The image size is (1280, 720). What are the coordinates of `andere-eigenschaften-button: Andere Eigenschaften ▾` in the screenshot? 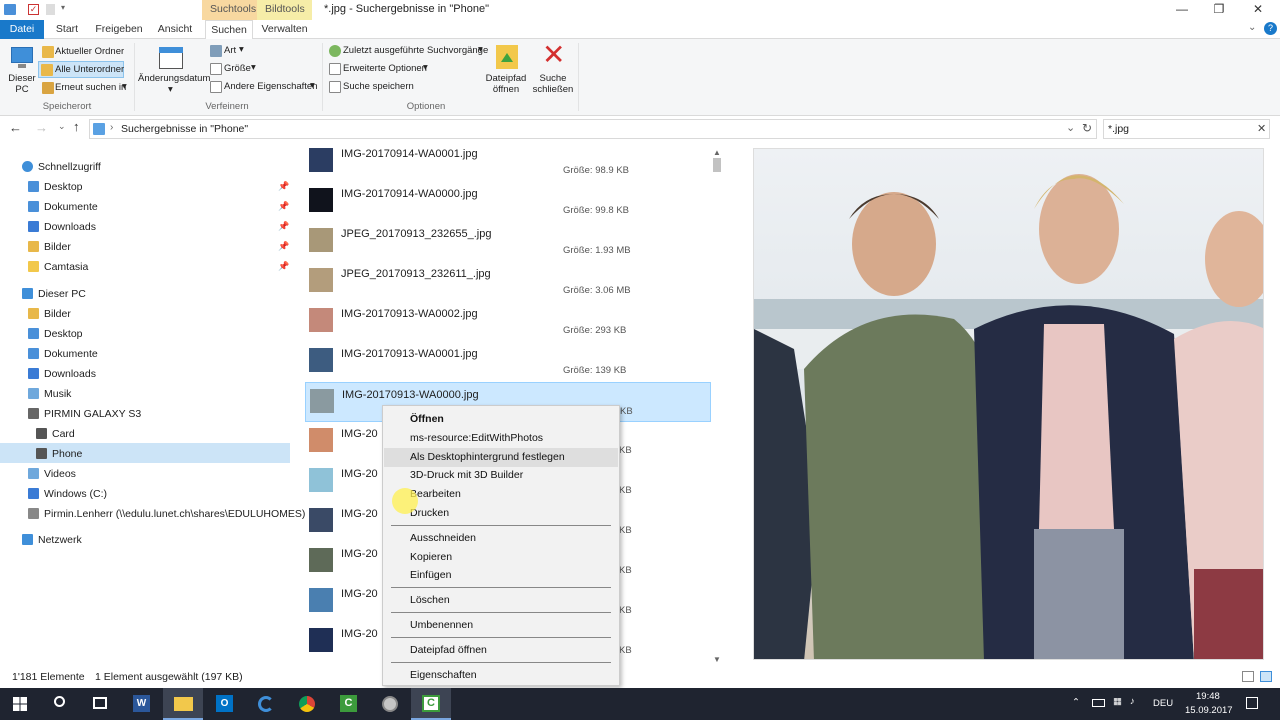 It's located at (264, 87).